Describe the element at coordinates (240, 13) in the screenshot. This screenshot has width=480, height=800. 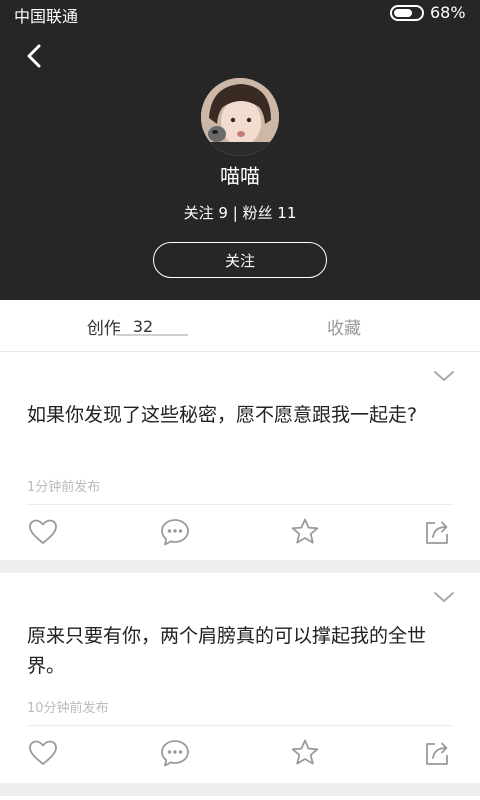
I see `status-bar: 中国联通 68%` at that location.